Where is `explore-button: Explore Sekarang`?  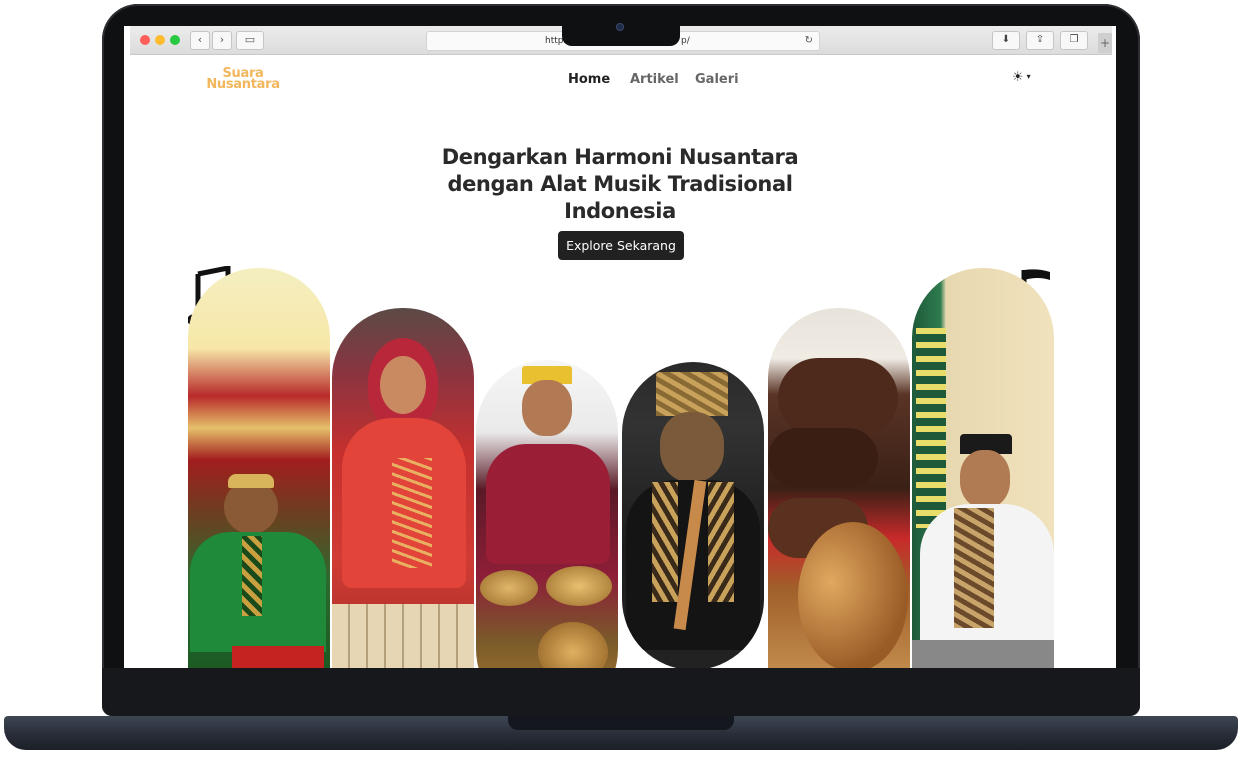 explore-button: Explore Sekarang is located at coordinates (621, 245).